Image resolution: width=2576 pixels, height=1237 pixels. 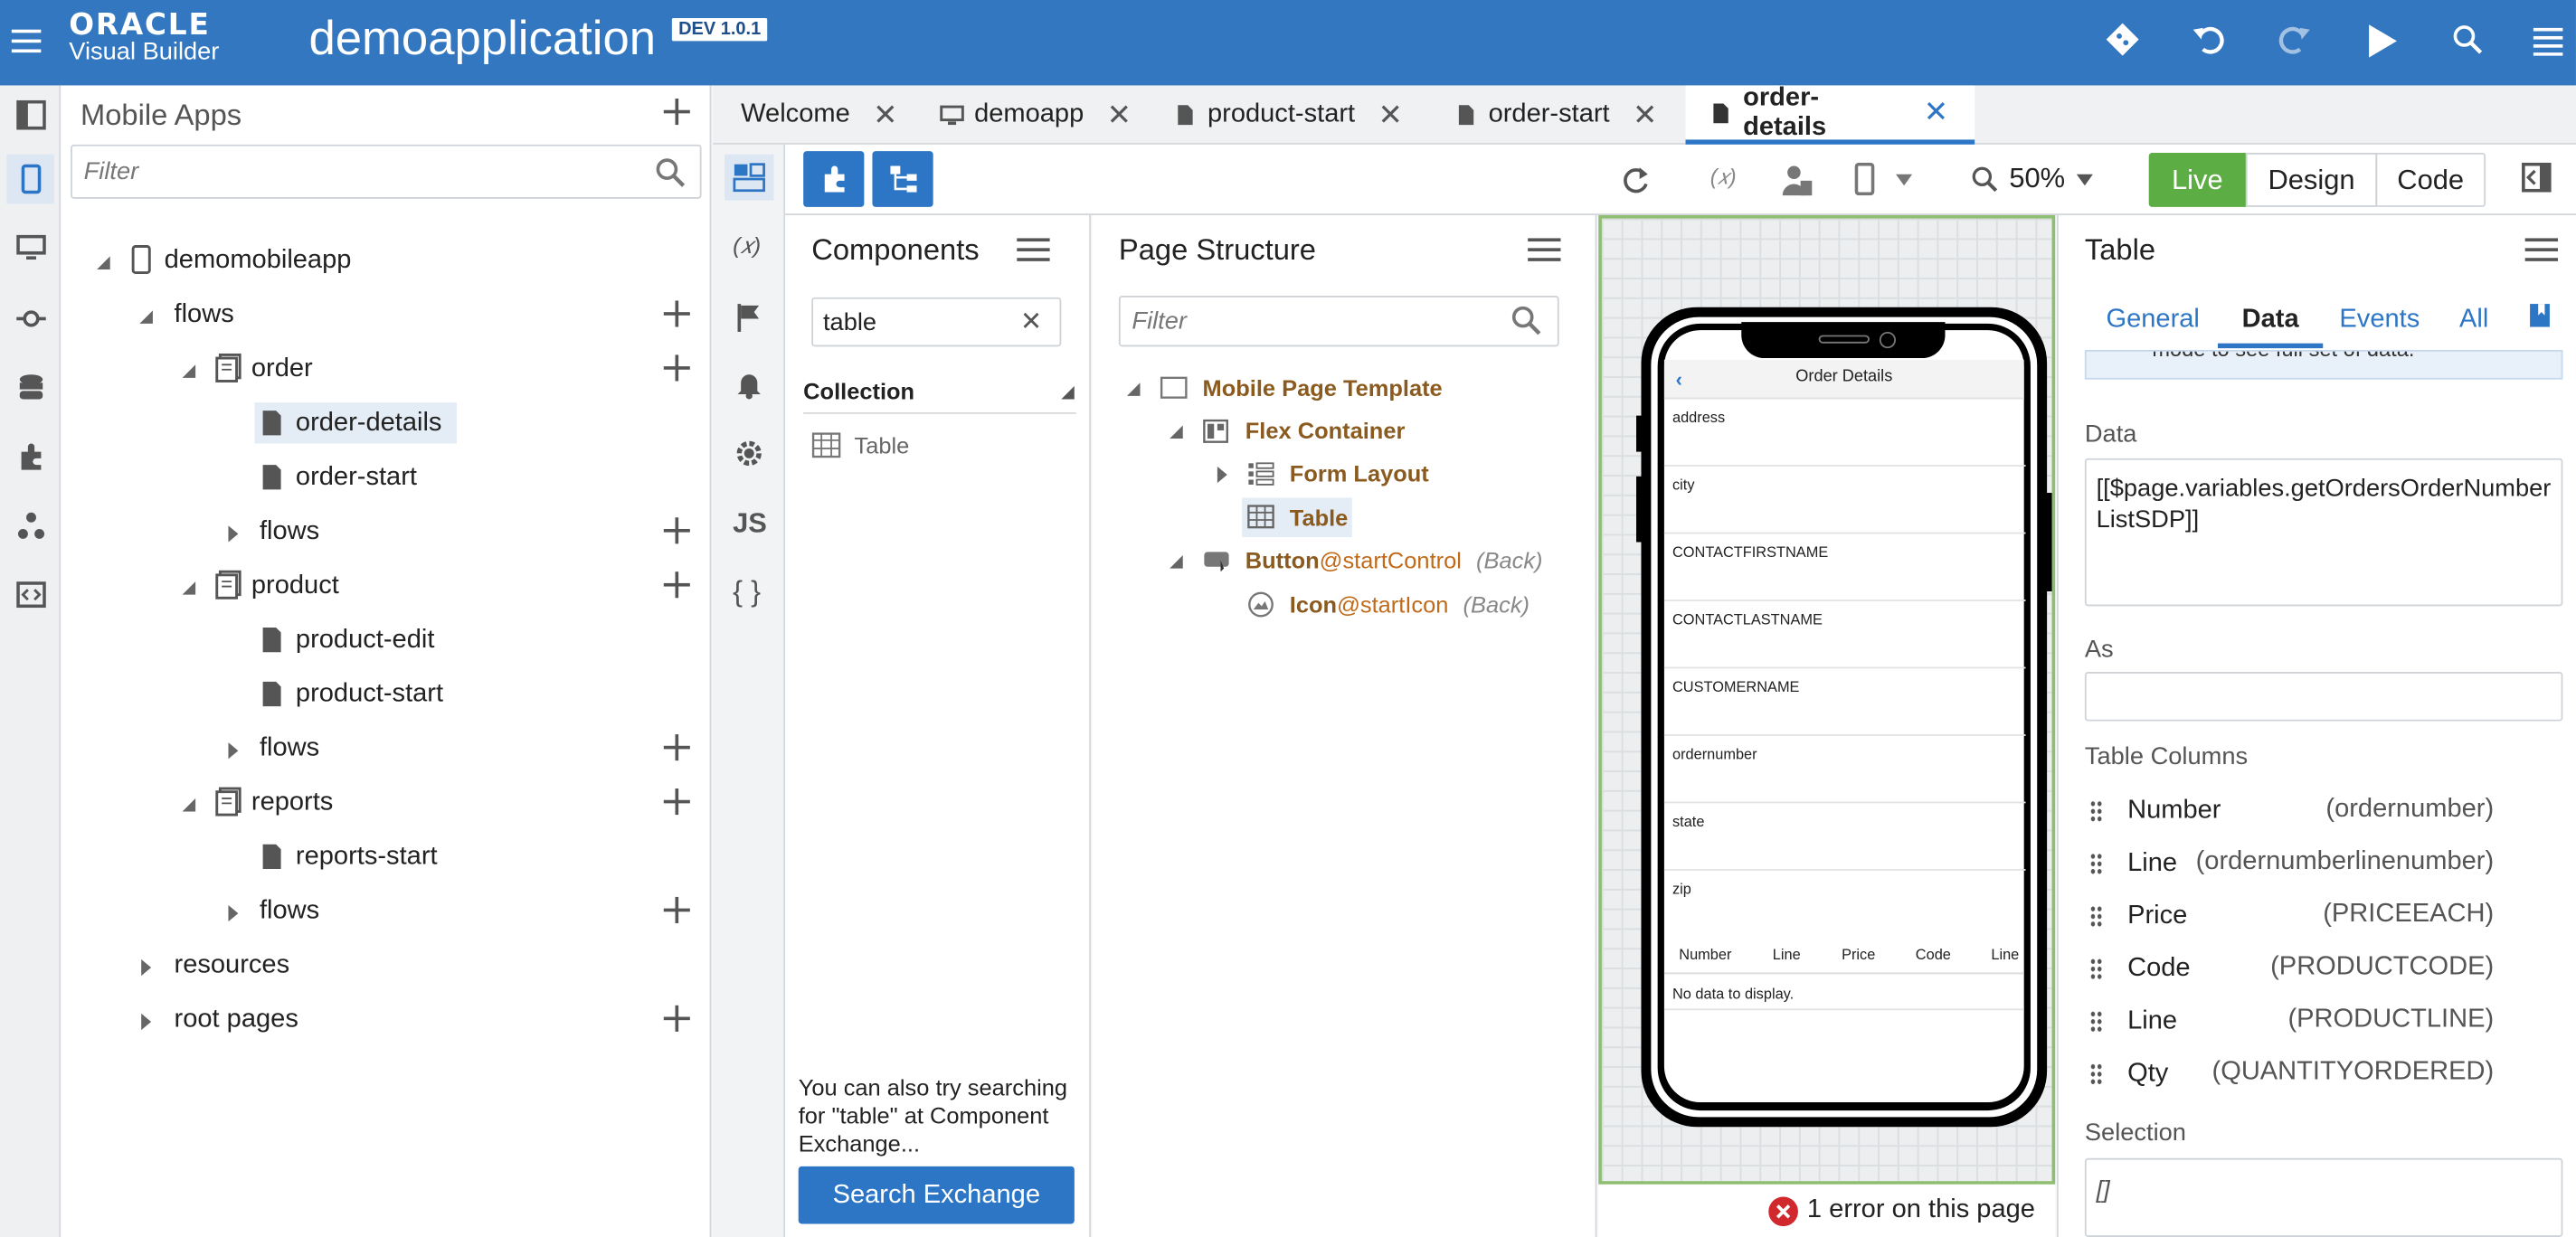 What do you see at coordinates (232, 966) in the screenshot?
I see `tree-item-resources: resources` at bounding box center [232, 966].